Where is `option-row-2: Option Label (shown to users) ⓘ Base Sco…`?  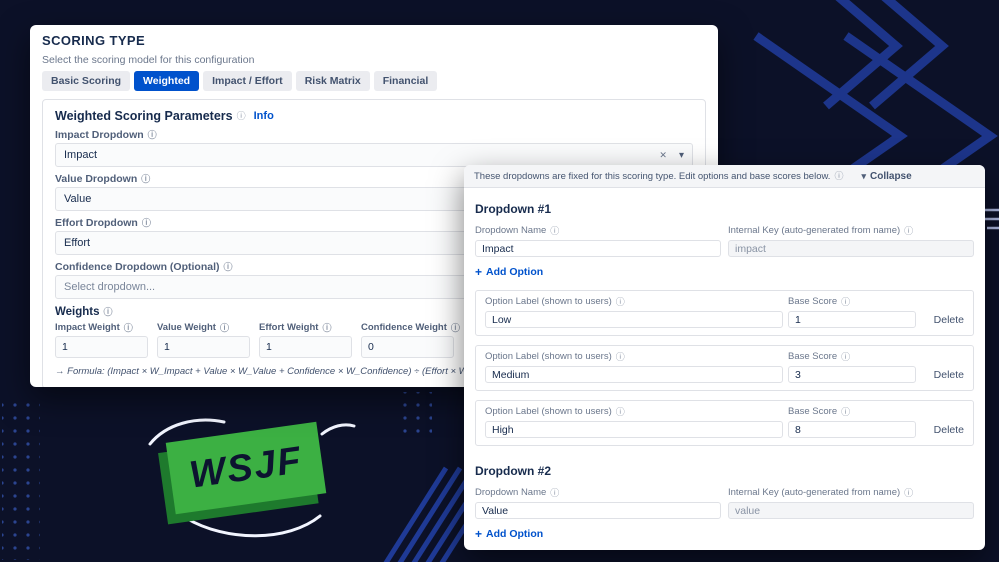 option-row-2: Option Label (shown to users) ⓘ Base Sco… is located at coordinates (724, 368).